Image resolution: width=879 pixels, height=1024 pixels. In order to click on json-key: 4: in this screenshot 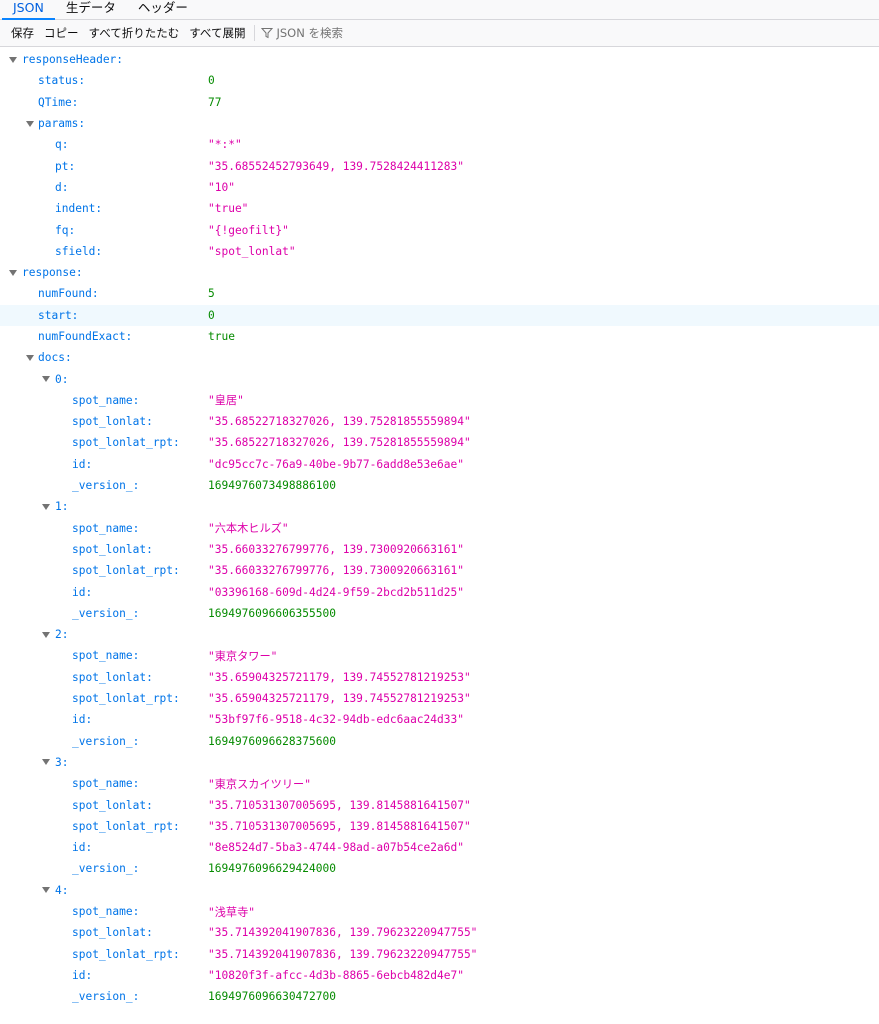, I will do `click(62, 890)`.